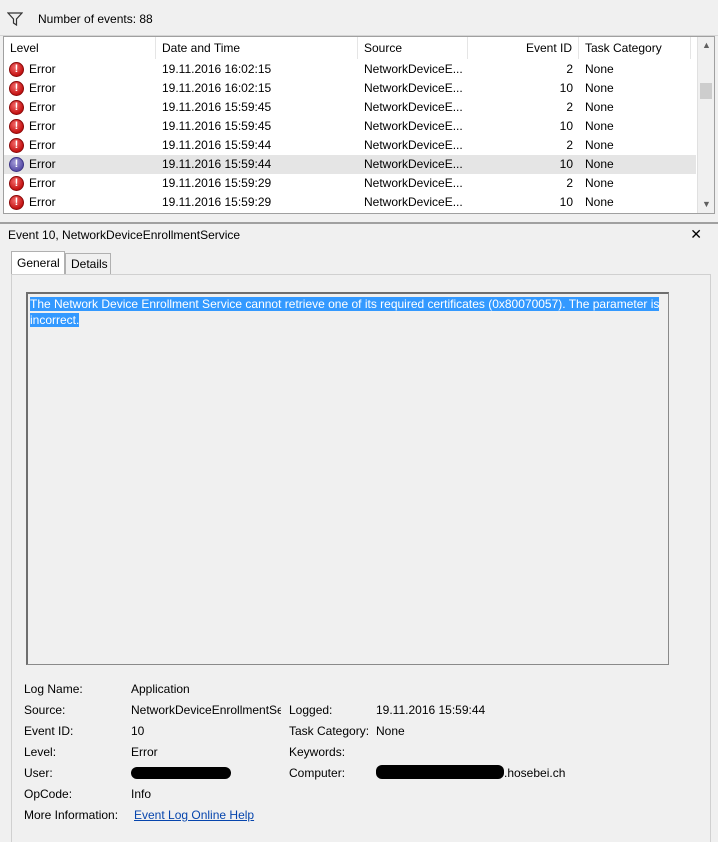  Describe the element at coordinates (49, 731) in the screenshot. I see `event-id-label: Event ID:` at that location.